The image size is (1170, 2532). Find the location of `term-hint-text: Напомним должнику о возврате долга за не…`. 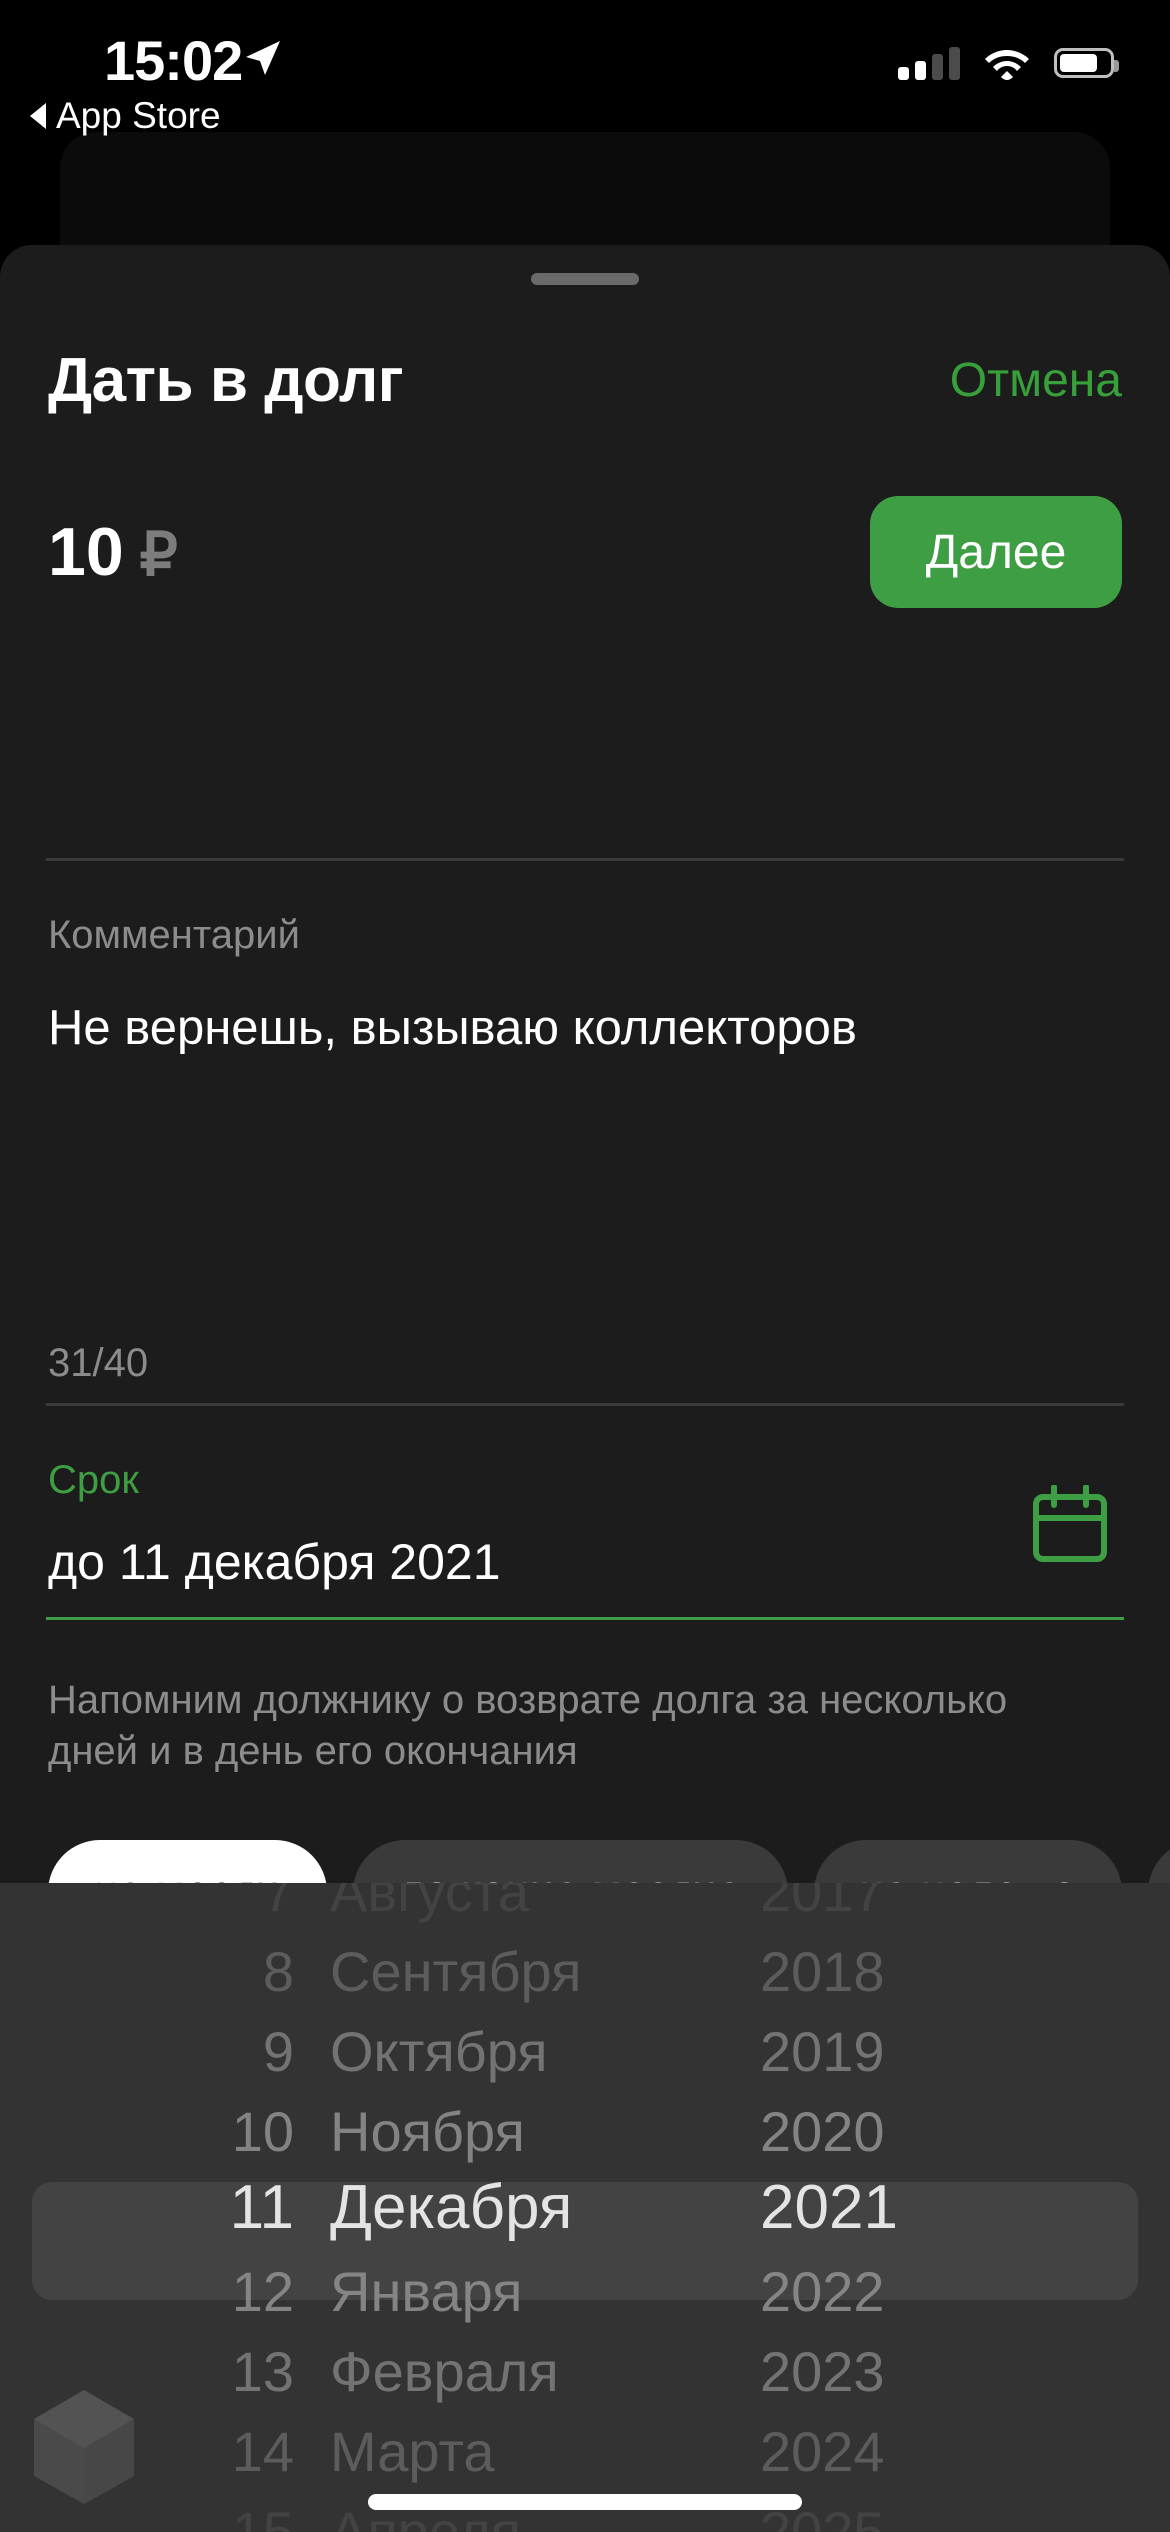

term-hint-text: Напомним должнику о возврате долга за не… is located at coordinates (528, 1726).